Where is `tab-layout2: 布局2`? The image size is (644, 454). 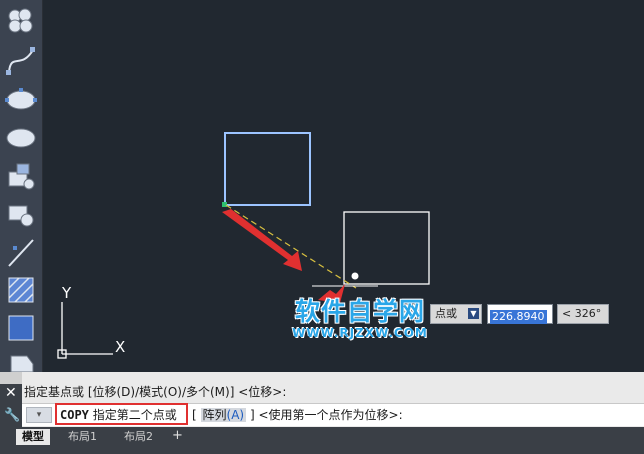 tab-layout2: 布局2 is located at coordinates (138, 437).